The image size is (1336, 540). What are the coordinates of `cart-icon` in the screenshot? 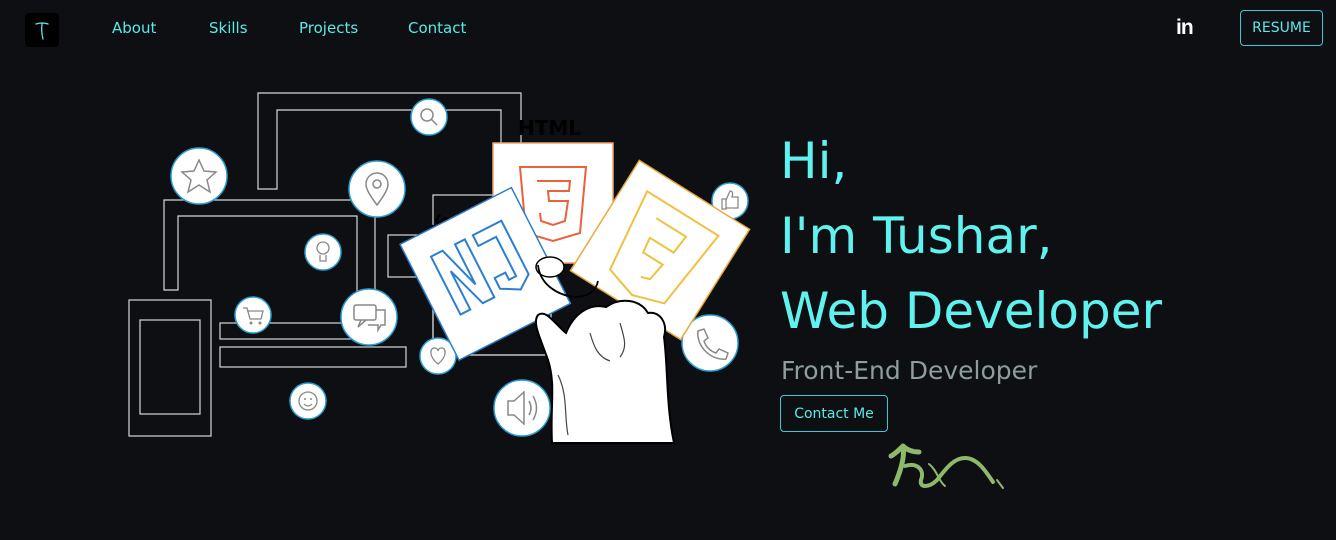 It's located at (253, 315).